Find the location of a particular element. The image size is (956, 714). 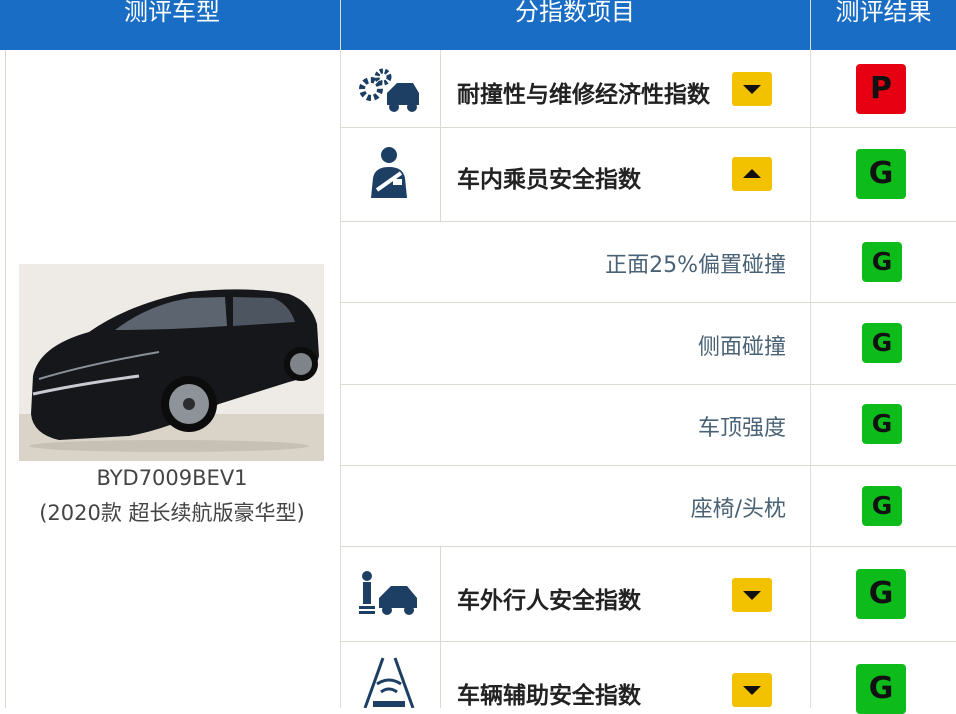

header-col-items: 分指数项目 is located at coordinates (575, 13).